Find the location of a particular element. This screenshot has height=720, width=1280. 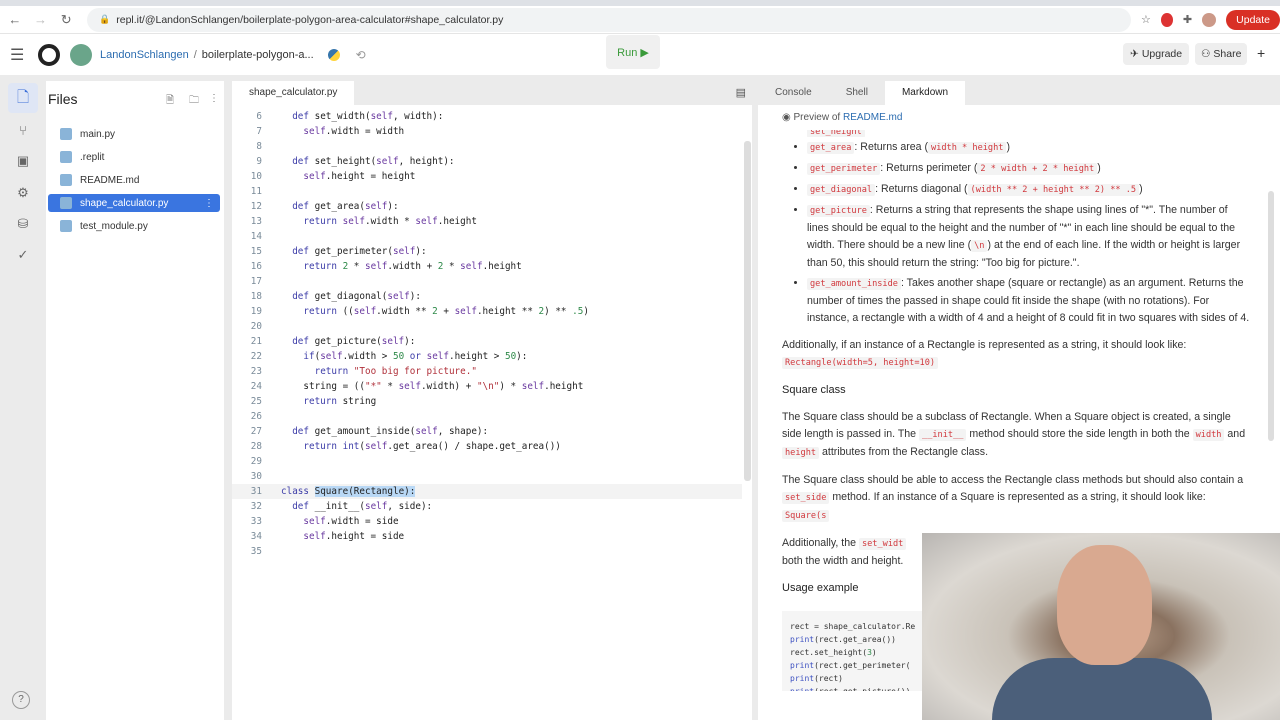

code-line: 17 is located at coordinates (487, 281).